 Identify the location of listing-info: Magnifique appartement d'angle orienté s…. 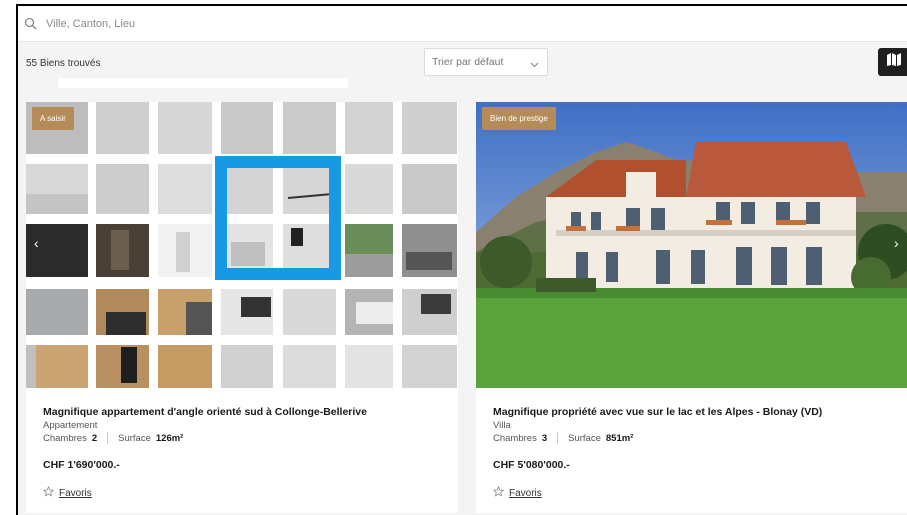
(247, 453).